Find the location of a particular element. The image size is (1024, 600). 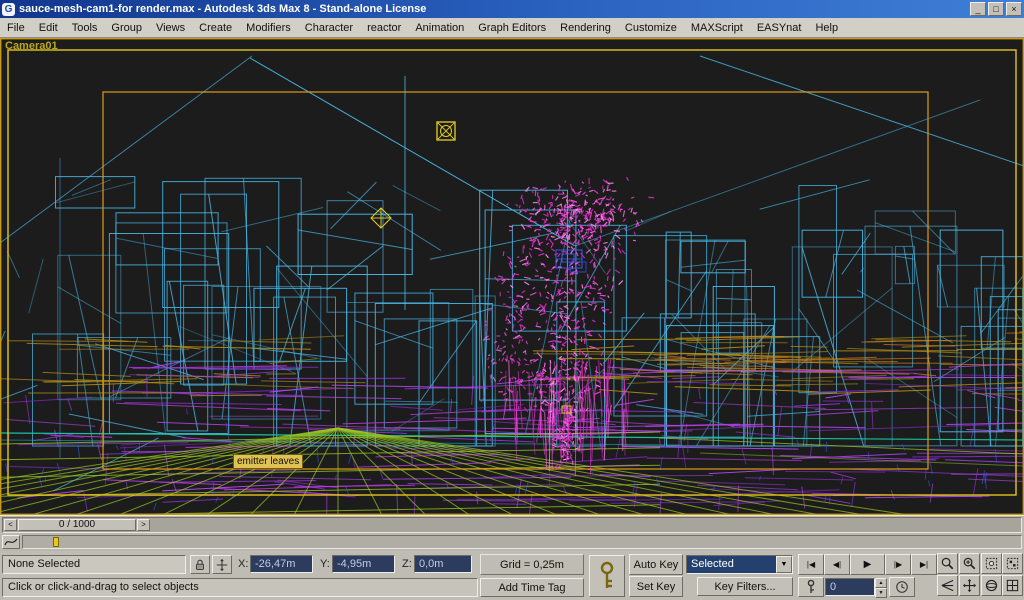

auto-key-button: Auto Key is located at coordinates (656, 564).